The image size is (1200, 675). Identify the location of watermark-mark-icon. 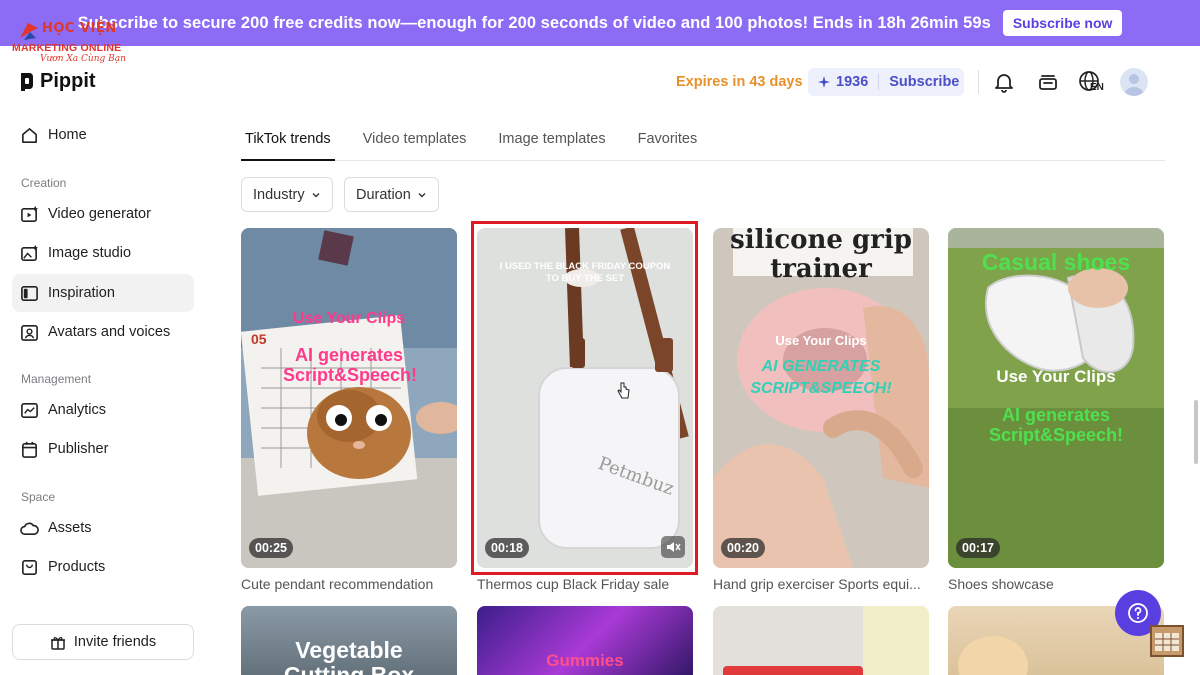
(29, 31).